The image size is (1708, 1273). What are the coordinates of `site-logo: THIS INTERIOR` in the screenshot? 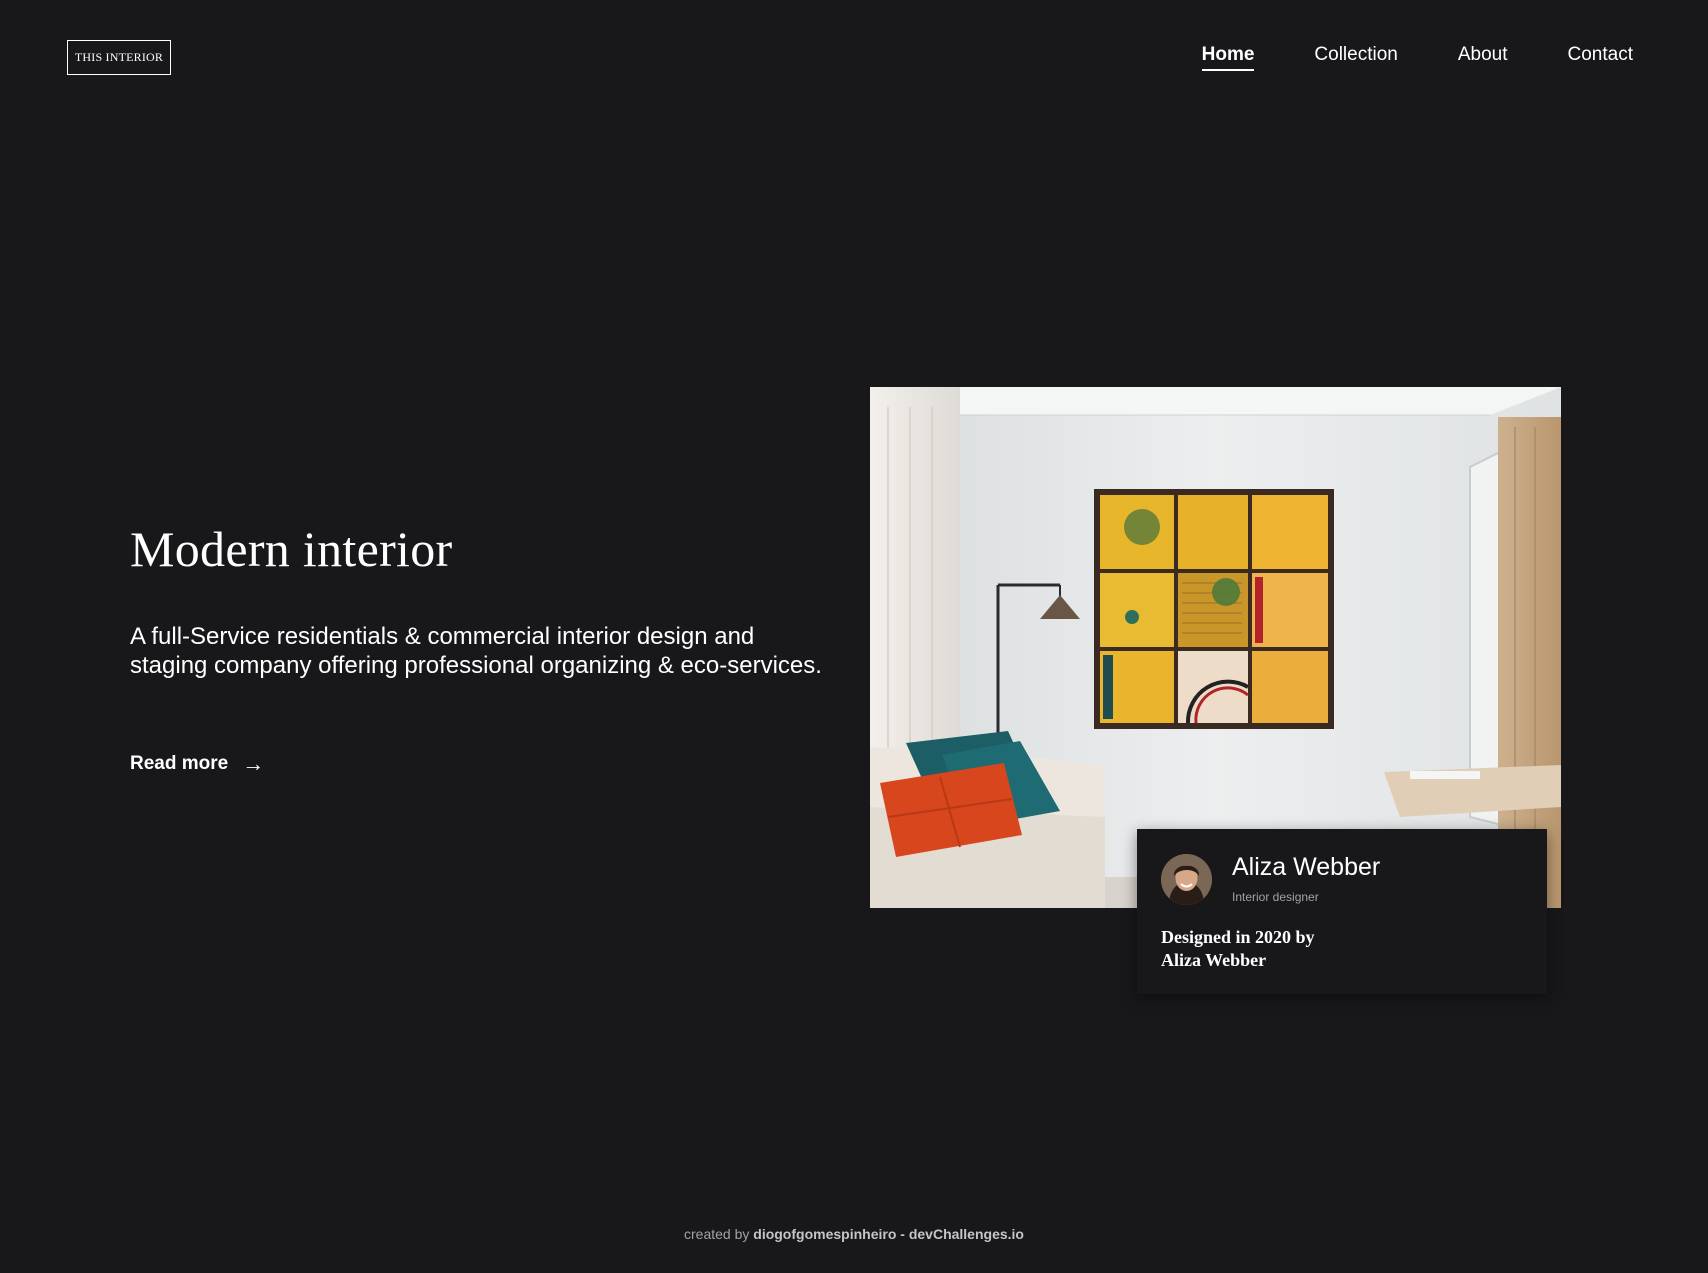 It's located at (119, 57).